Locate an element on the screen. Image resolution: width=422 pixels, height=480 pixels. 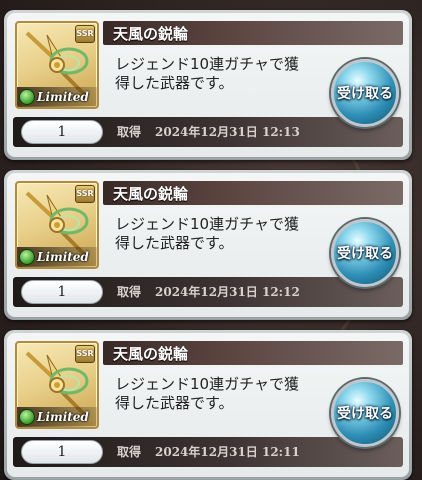
acquired-date: 2024年12月31日 12:11 is located at coordinates (227, 452).